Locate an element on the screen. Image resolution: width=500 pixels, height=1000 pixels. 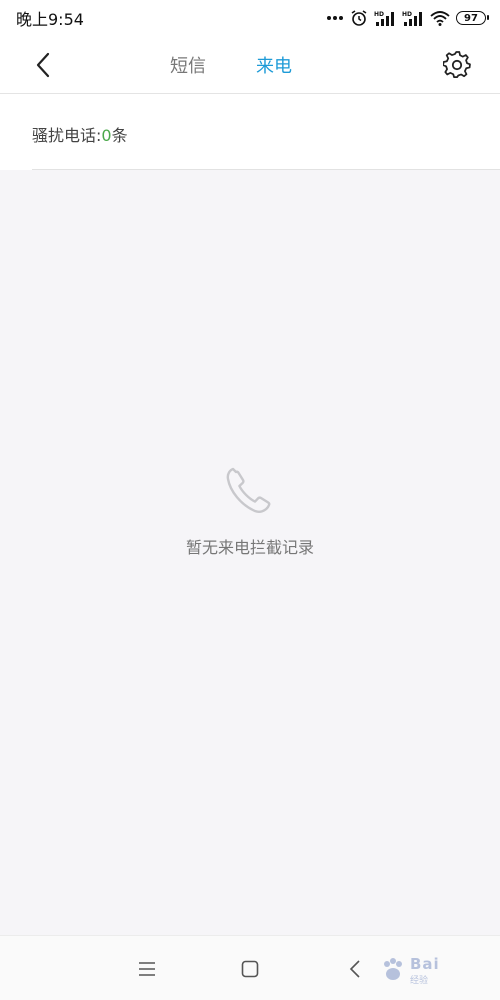
summary-label: 骚扰电话: is located at coordinates (67, 135).